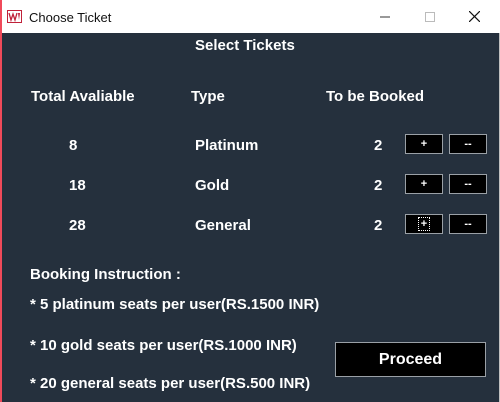 Image resolution: width=500 pixels, height=402 pixels. What do you see at coordinates (223, 225) in the screenshot?
I see `ticket-type: General` at bounding box center [223, 225].